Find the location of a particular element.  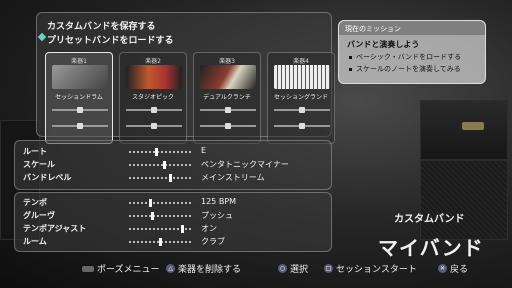

drum-kit-image is located at coordinates (80, 77).